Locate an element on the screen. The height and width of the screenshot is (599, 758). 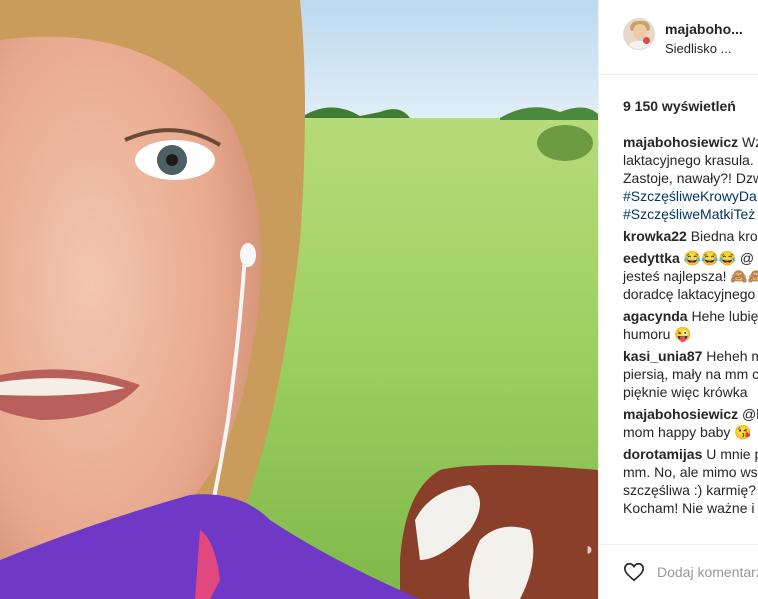
comment-text: Hehe lubię is located at coordinates (722, 316).